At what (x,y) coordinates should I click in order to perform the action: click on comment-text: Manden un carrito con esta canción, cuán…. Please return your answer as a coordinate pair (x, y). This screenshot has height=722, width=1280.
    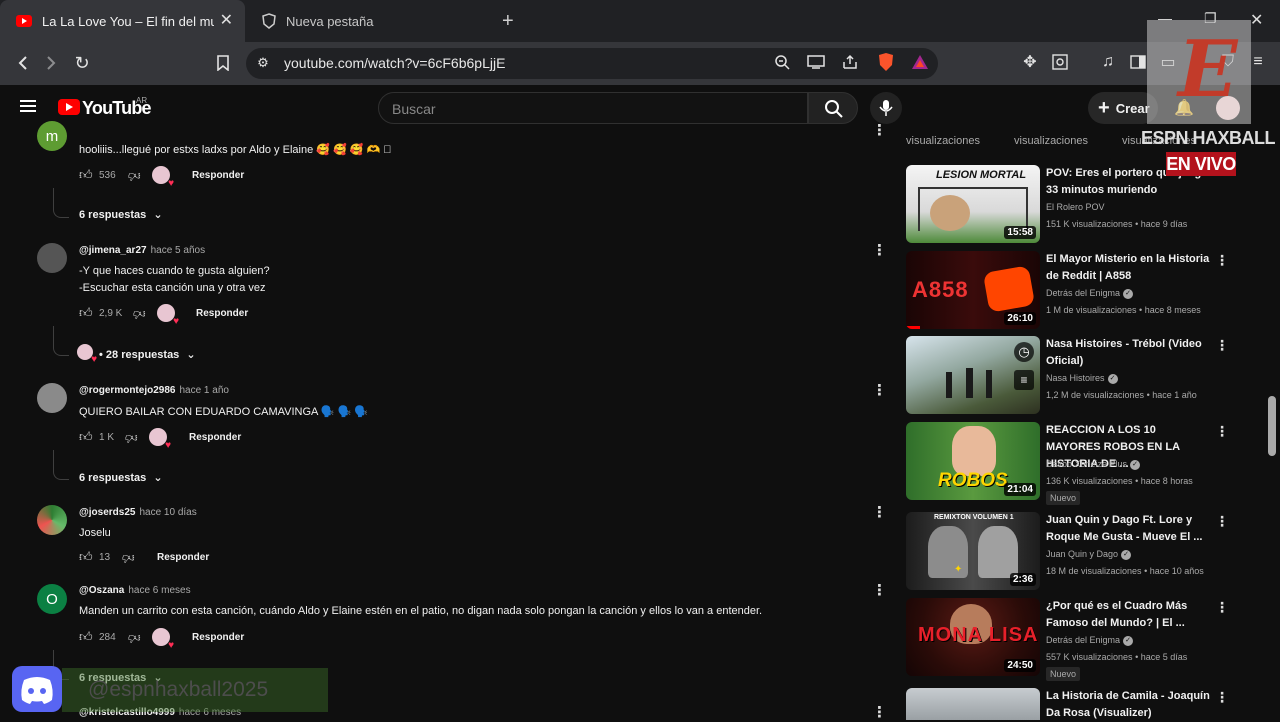
    Looking at the image, I should click on (421, 611).